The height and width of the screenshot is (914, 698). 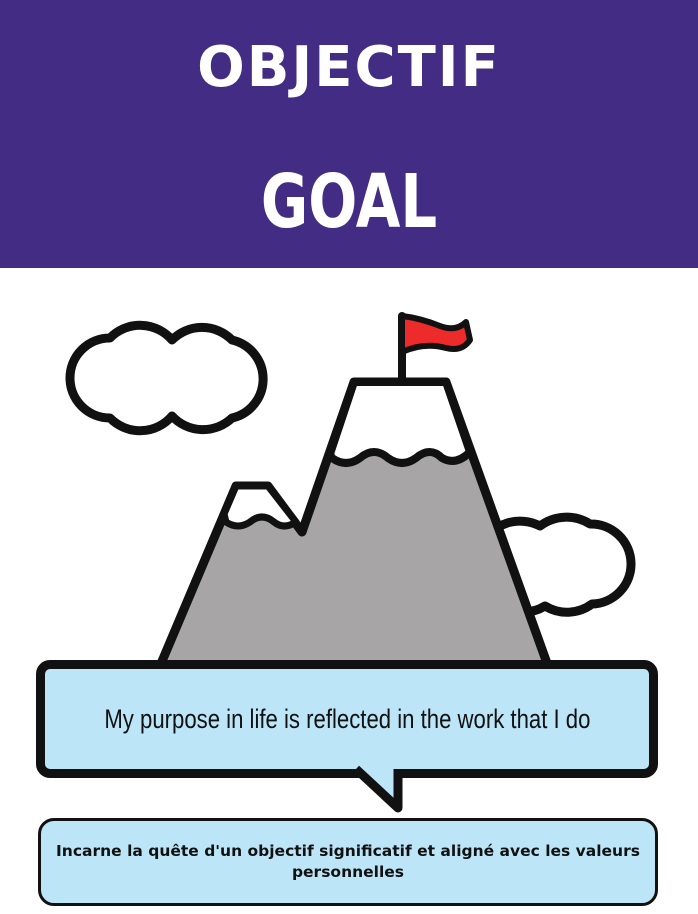 What do you see at coordinates (349, 202) in the screenshot?
I see `title-english: GOAL` at bounding box center [349, 202].